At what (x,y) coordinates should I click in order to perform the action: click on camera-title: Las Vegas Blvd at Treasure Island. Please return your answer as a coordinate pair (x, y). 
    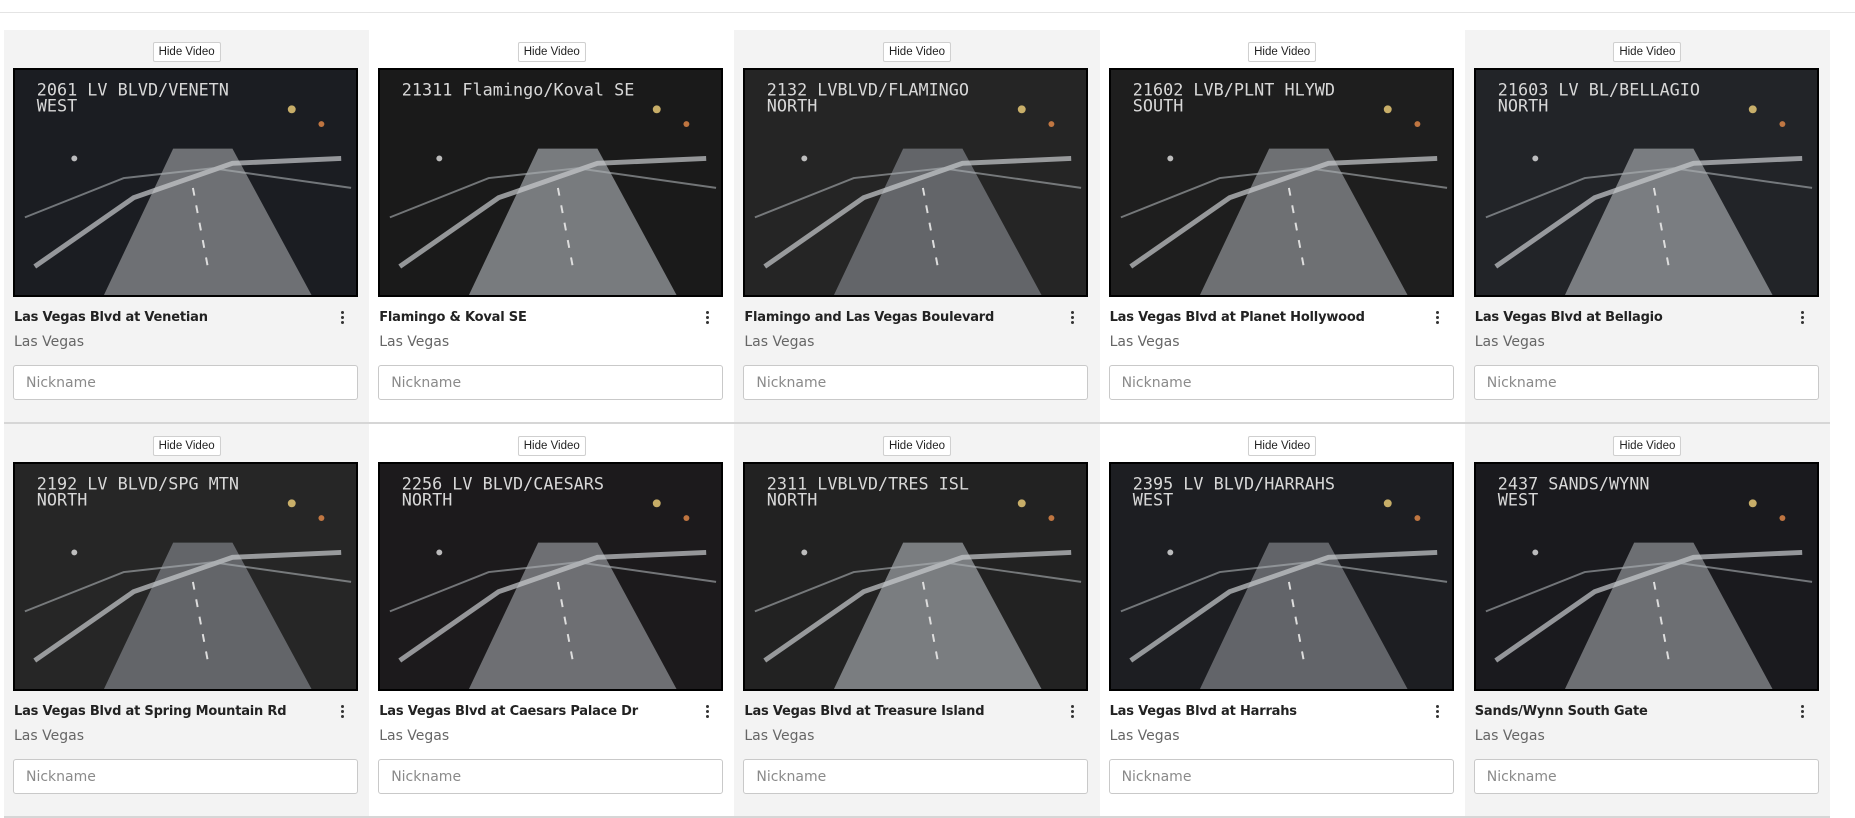
    Looking at the image, I should click on (864, 711).